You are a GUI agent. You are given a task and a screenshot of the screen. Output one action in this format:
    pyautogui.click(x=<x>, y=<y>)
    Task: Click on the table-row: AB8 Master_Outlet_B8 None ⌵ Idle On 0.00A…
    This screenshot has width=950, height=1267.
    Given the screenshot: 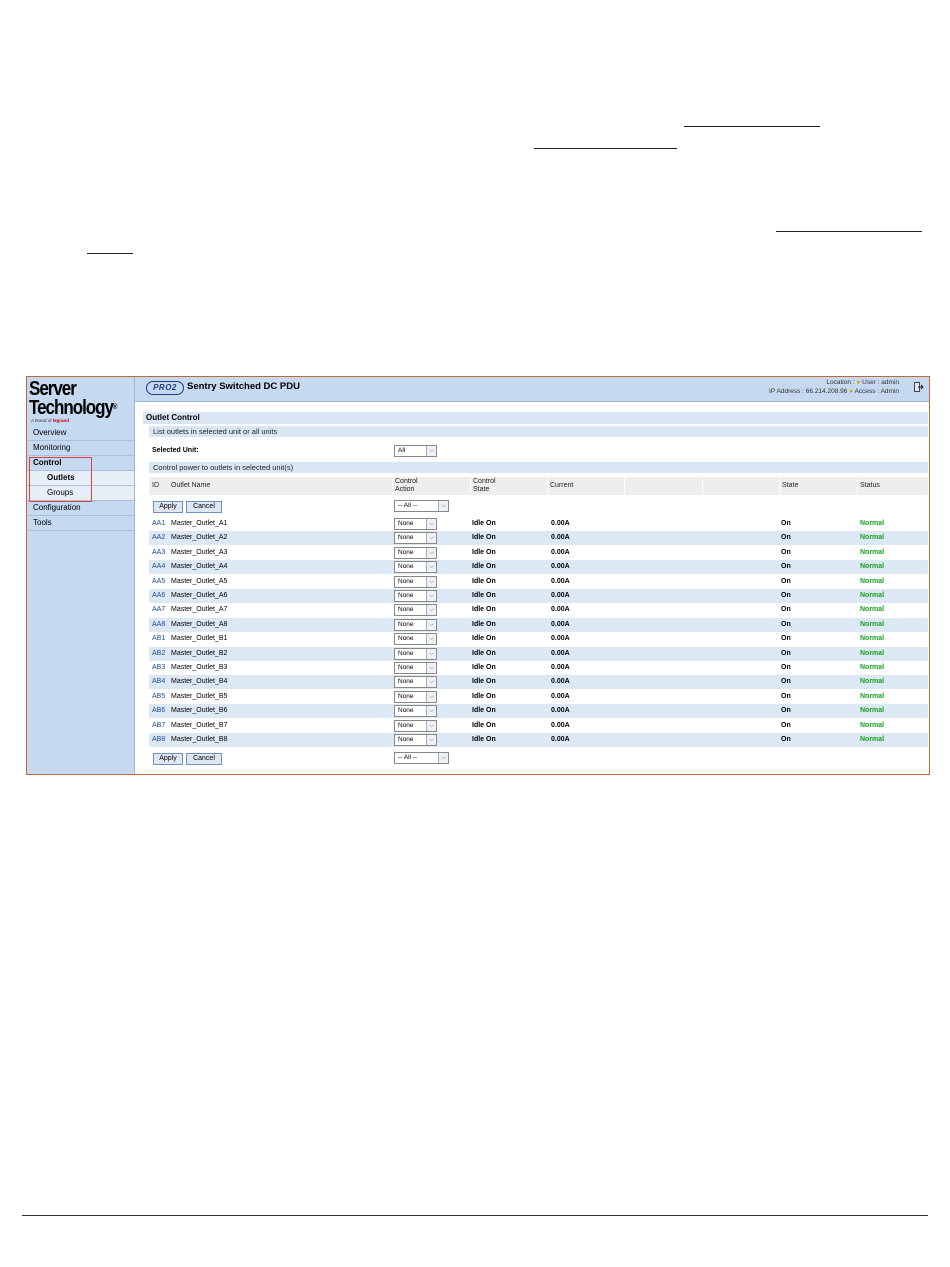 What is the action you would take?
    pyautogui.click(x=538, y=740)
    